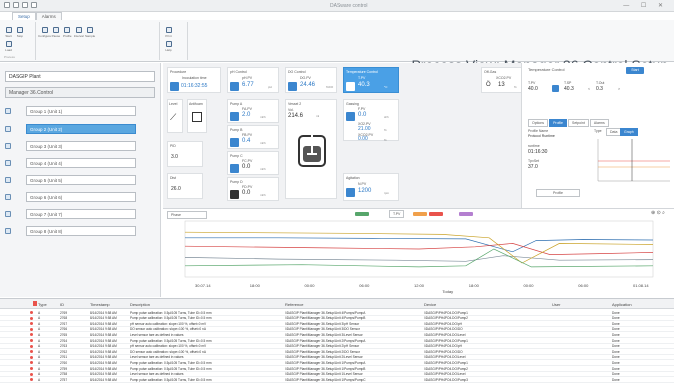  Describe the element at coordinates (538, 123) in the screenshot. I see `tab-options: Options` at that location.